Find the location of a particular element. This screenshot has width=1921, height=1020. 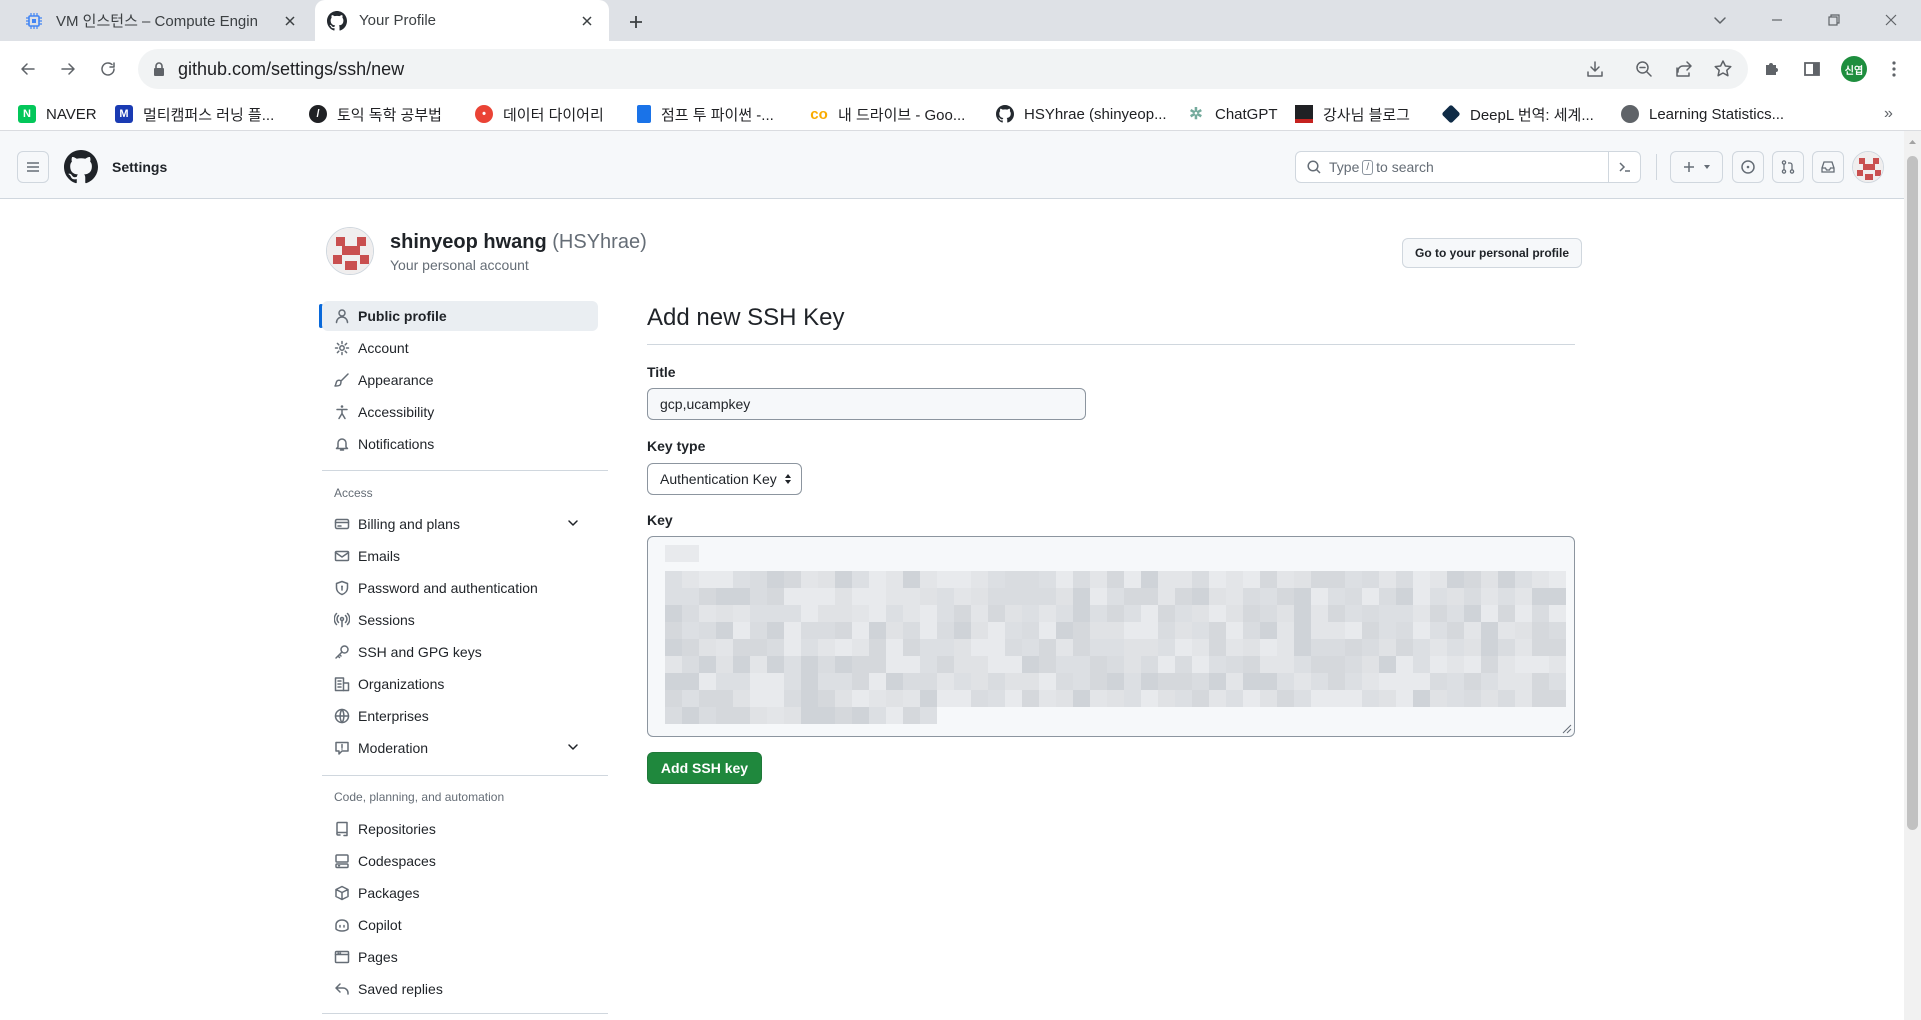

arrow-left-icon is located at coordinates (28, 69).